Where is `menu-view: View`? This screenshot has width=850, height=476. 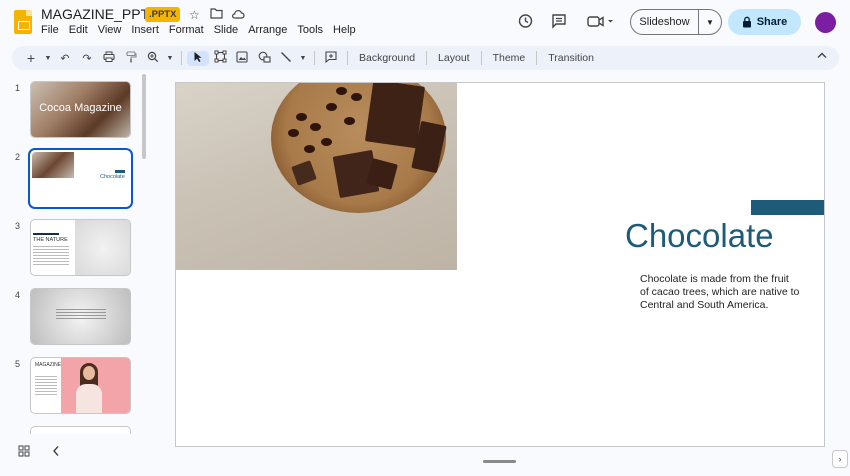
menu-view: View is located at coordinates (110, 30).